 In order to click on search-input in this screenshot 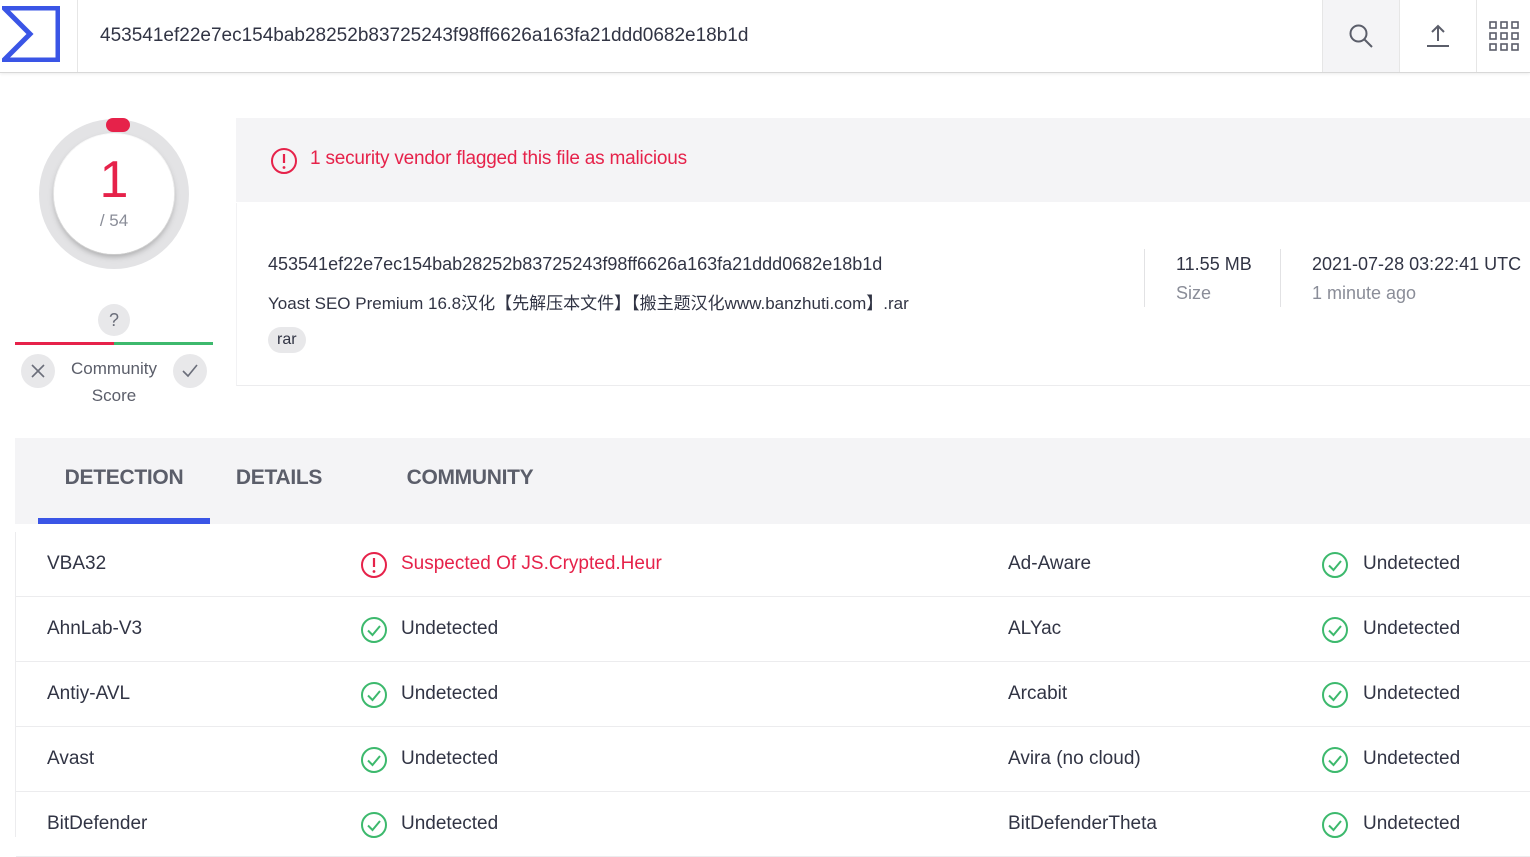, I will do `click(700, 36)`.